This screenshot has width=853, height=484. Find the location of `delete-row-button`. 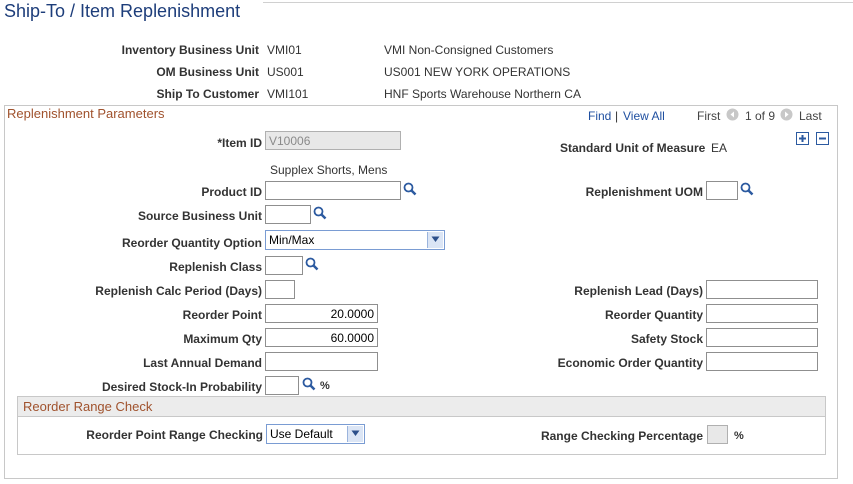

delete-row-button is located at coordinates (822, 138).